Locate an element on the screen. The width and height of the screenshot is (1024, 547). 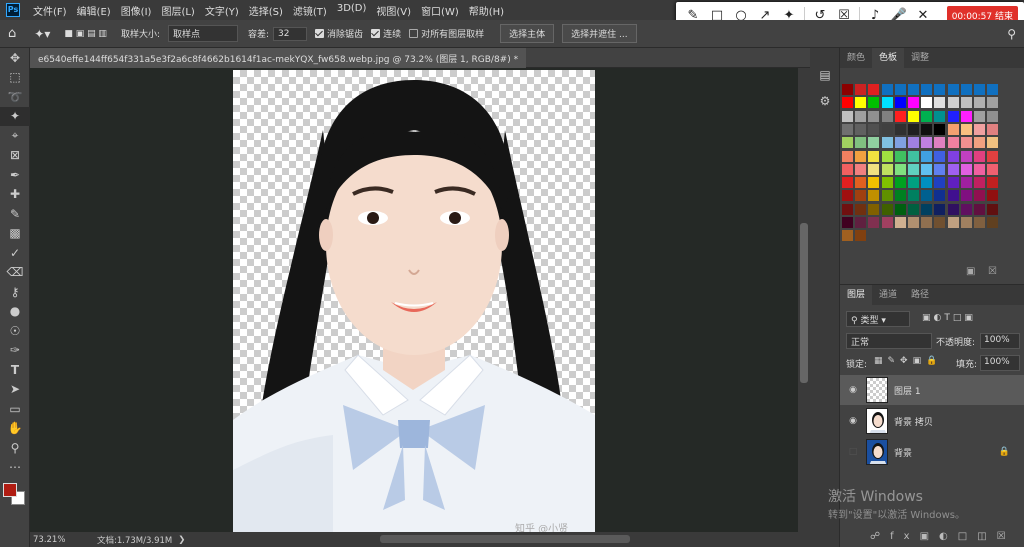
eraser-tool-icon: ⌫ is located at coordinates (15, 273).